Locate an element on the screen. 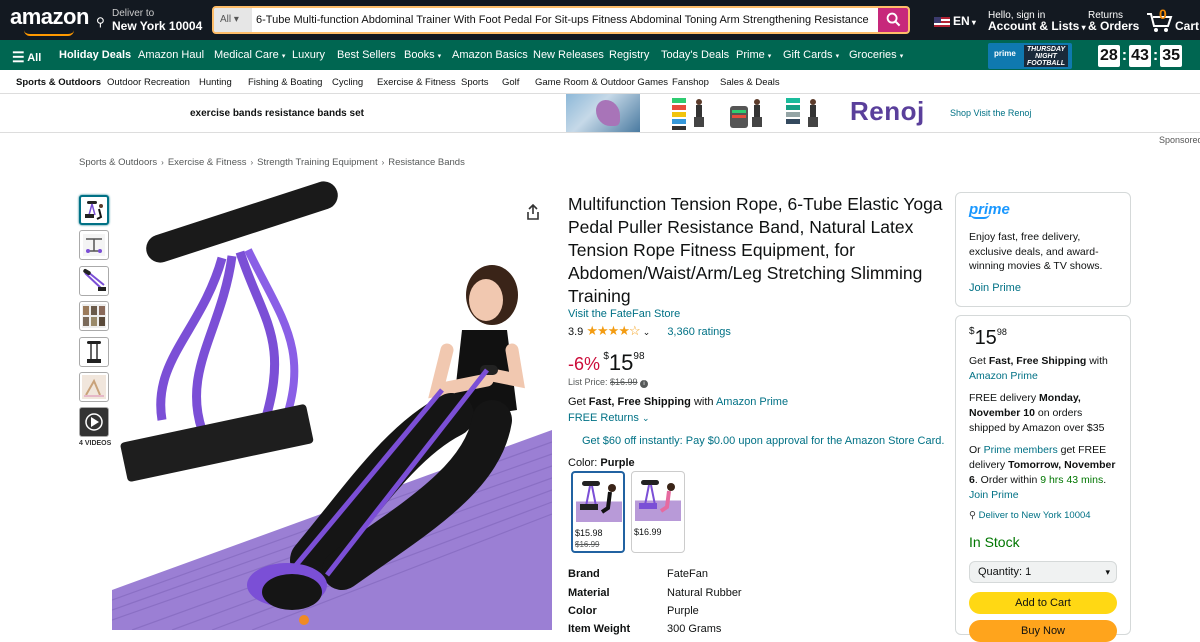  subnav-item: Hunting is located at coordinates (215, 82).